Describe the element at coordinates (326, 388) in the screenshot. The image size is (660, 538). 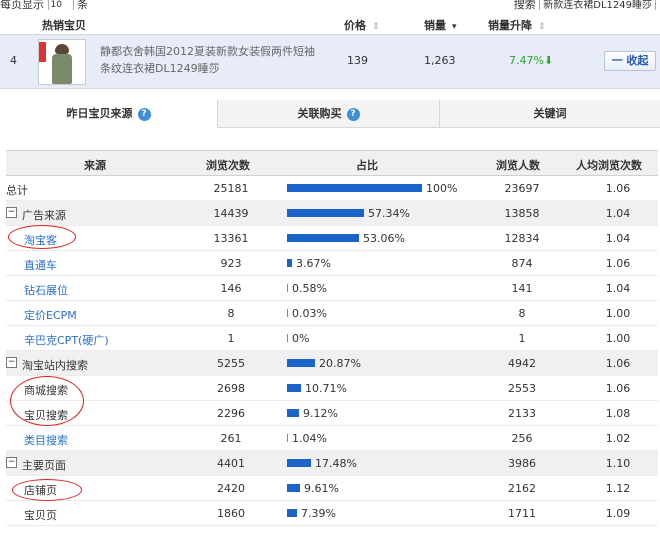
I see `share-percent: 10.71%` at that location.